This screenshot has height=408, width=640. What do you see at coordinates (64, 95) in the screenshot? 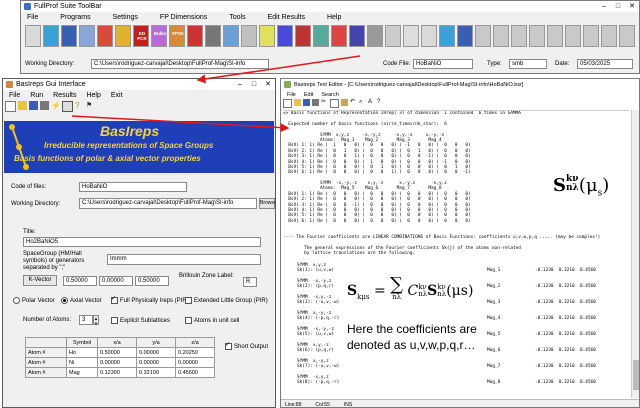
I see `menu-results: Results` at bounding box center [64, 95].